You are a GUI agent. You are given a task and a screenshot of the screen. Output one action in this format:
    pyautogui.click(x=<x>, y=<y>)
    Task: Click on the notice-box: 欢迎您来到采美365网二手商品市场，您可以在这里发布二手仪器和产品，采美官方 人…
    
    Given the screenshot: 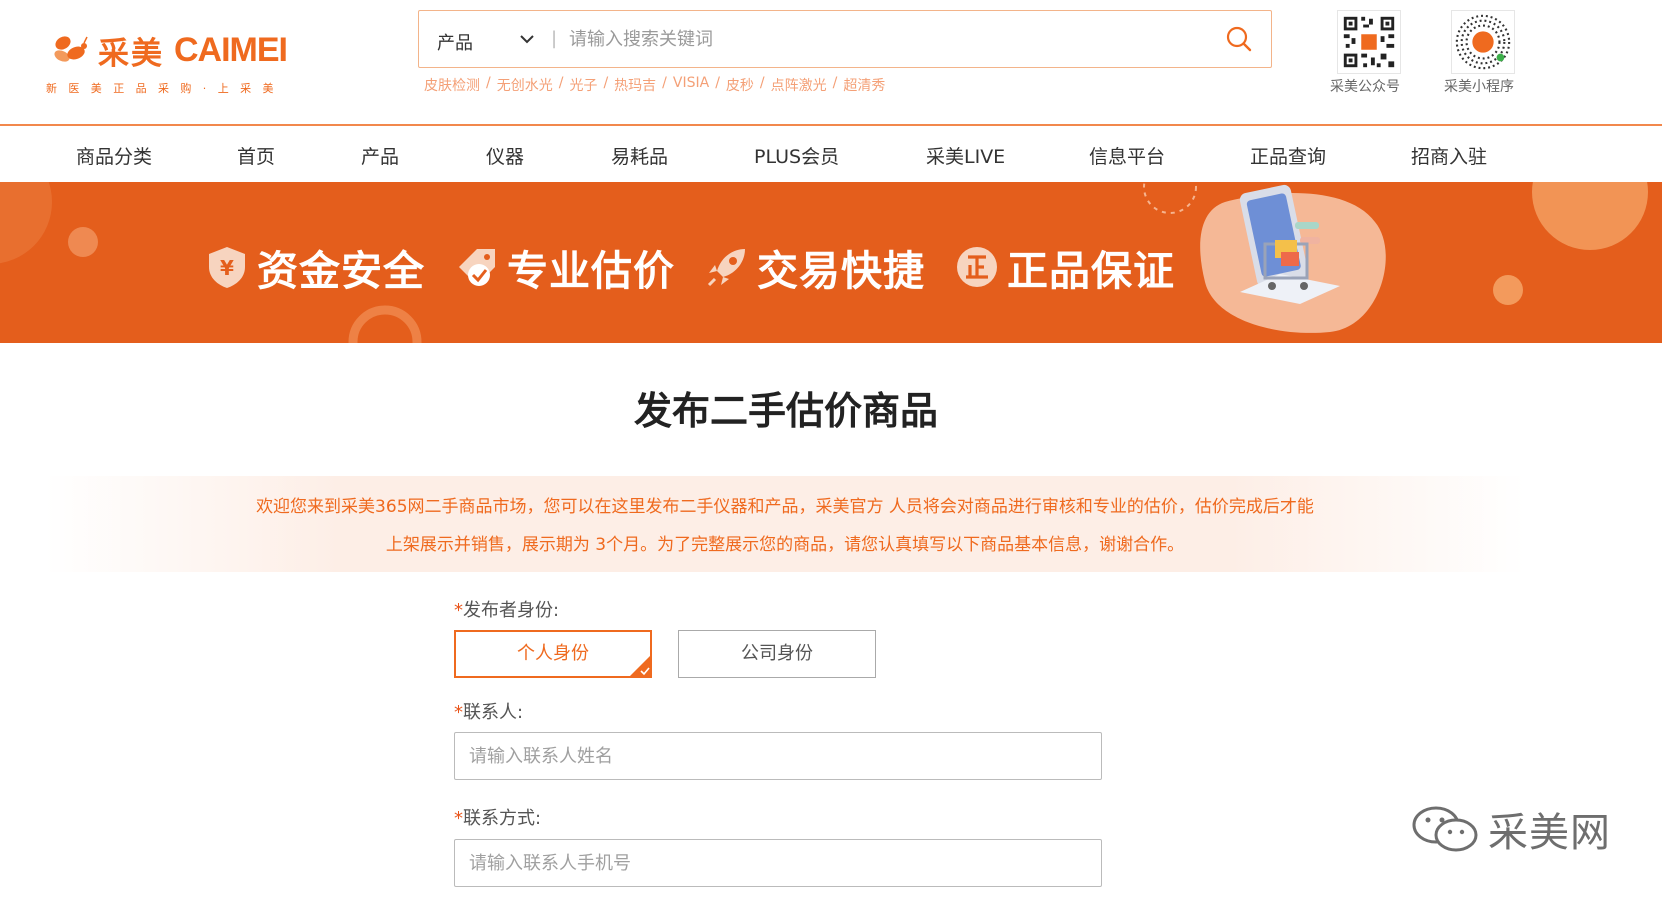 What is the action you would take?
    pyautogui.click(x=785, y=524)
    